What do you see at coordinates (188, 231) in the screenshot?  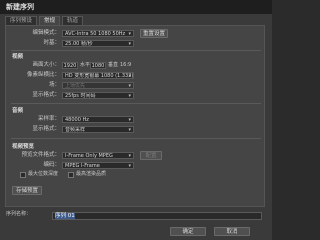 I see `ok-button: 确定` at bounding box center [188, 231].